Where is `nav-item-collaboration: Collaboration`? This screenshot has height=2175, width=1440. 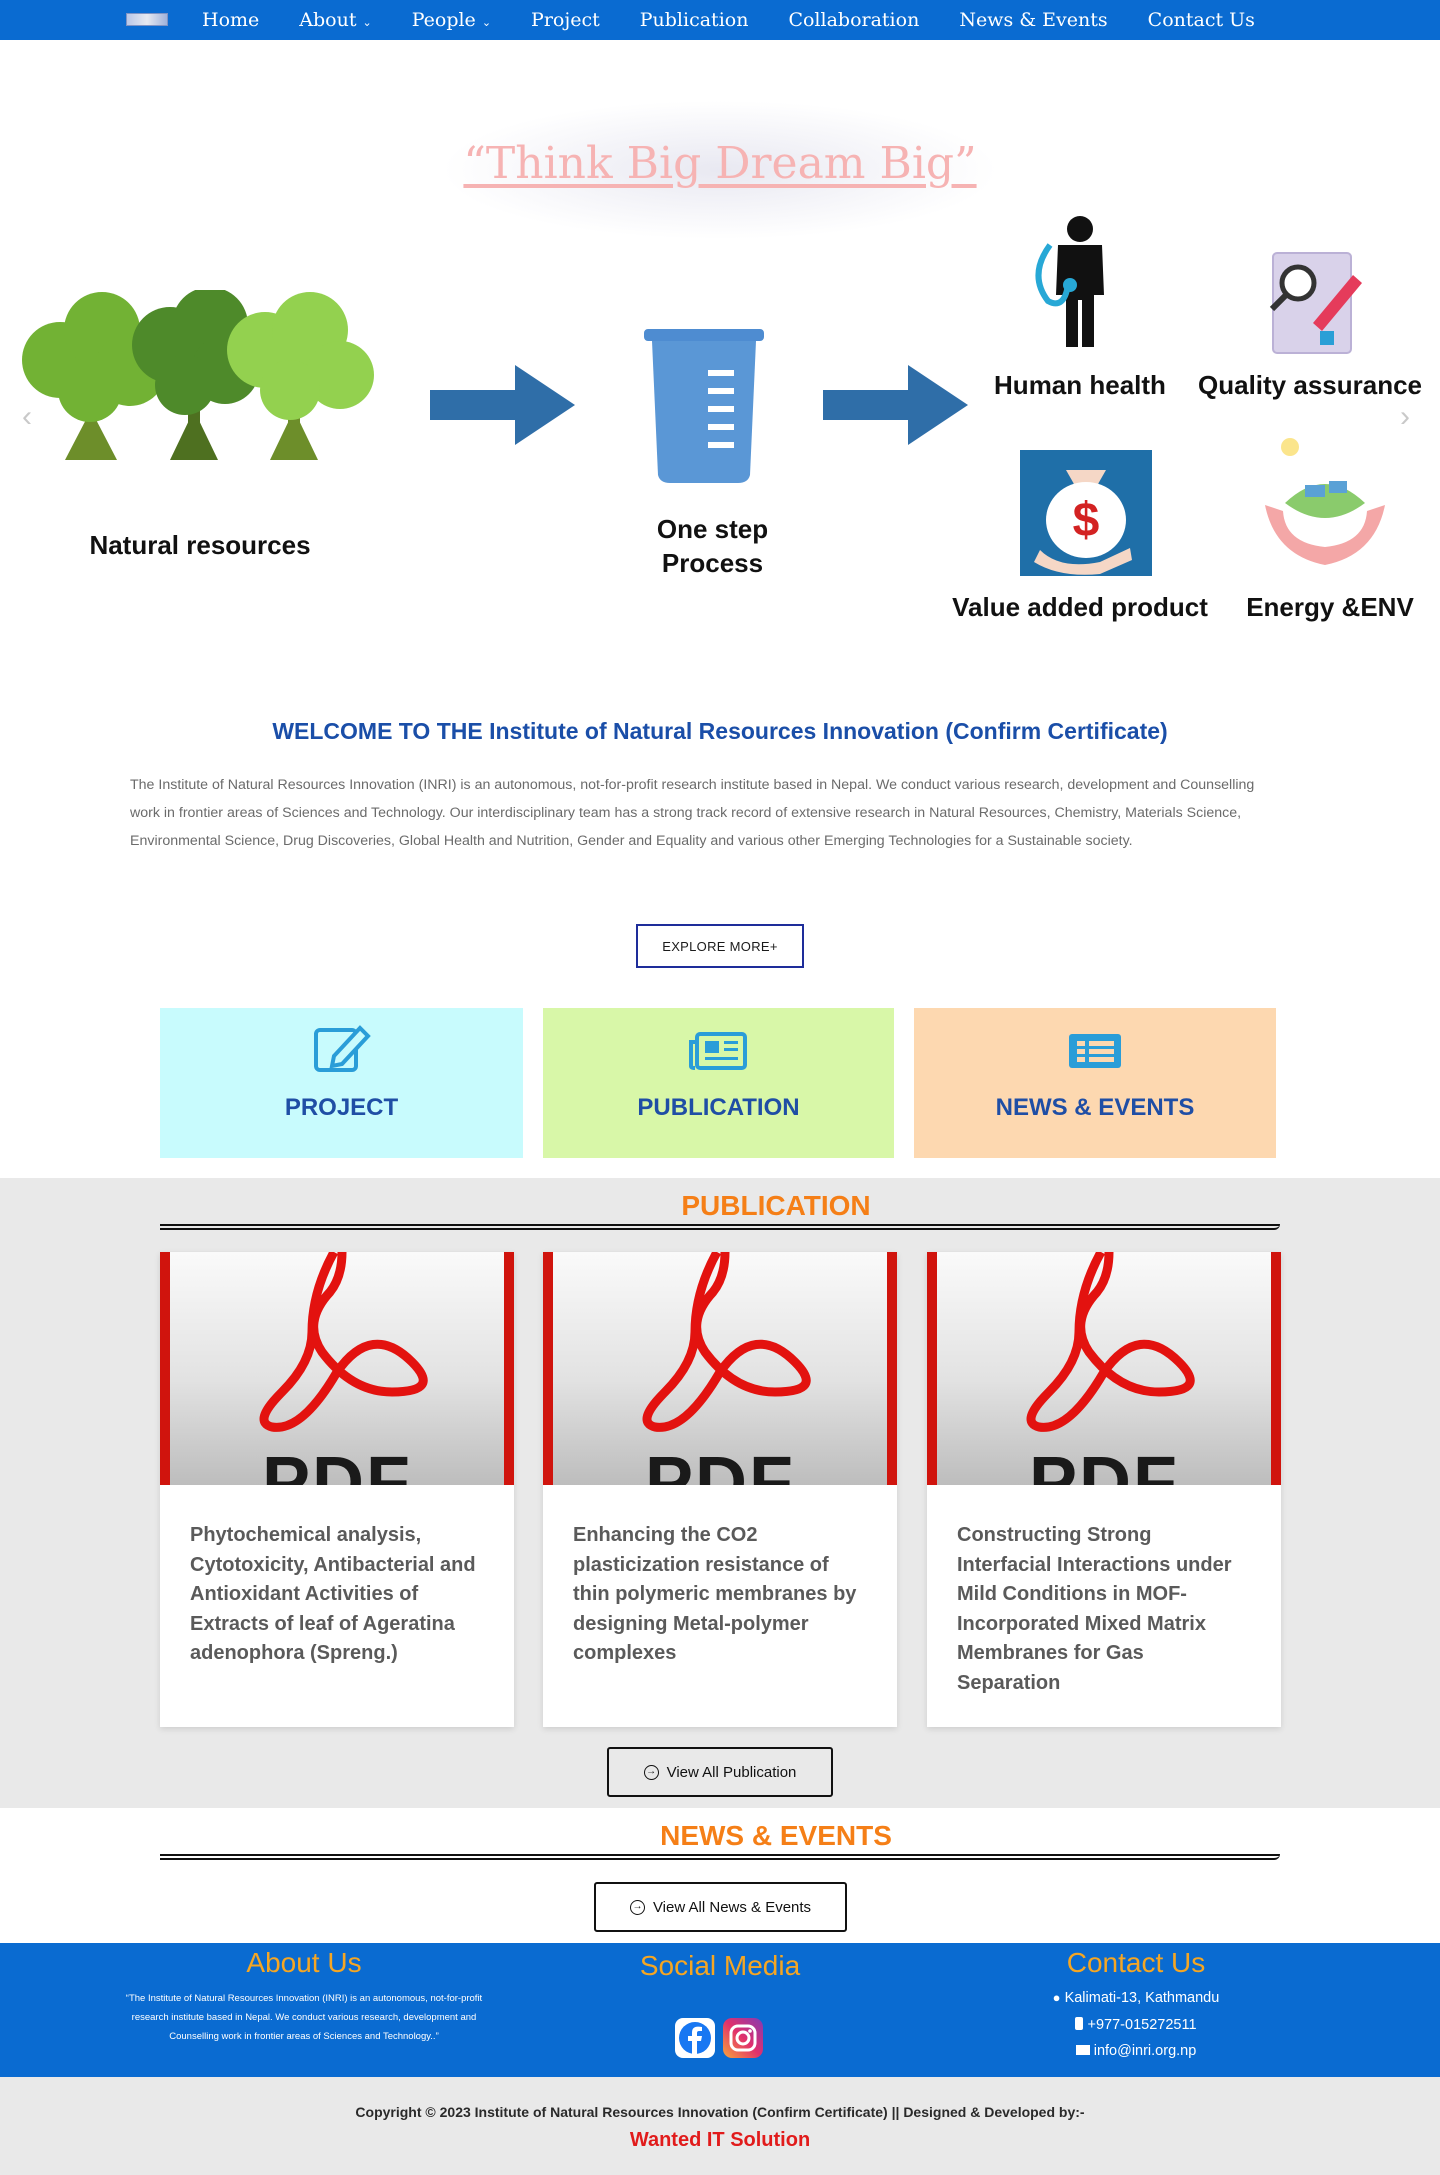
nav-item-collaboration: Collaboration is located at coordinates (853, 20).